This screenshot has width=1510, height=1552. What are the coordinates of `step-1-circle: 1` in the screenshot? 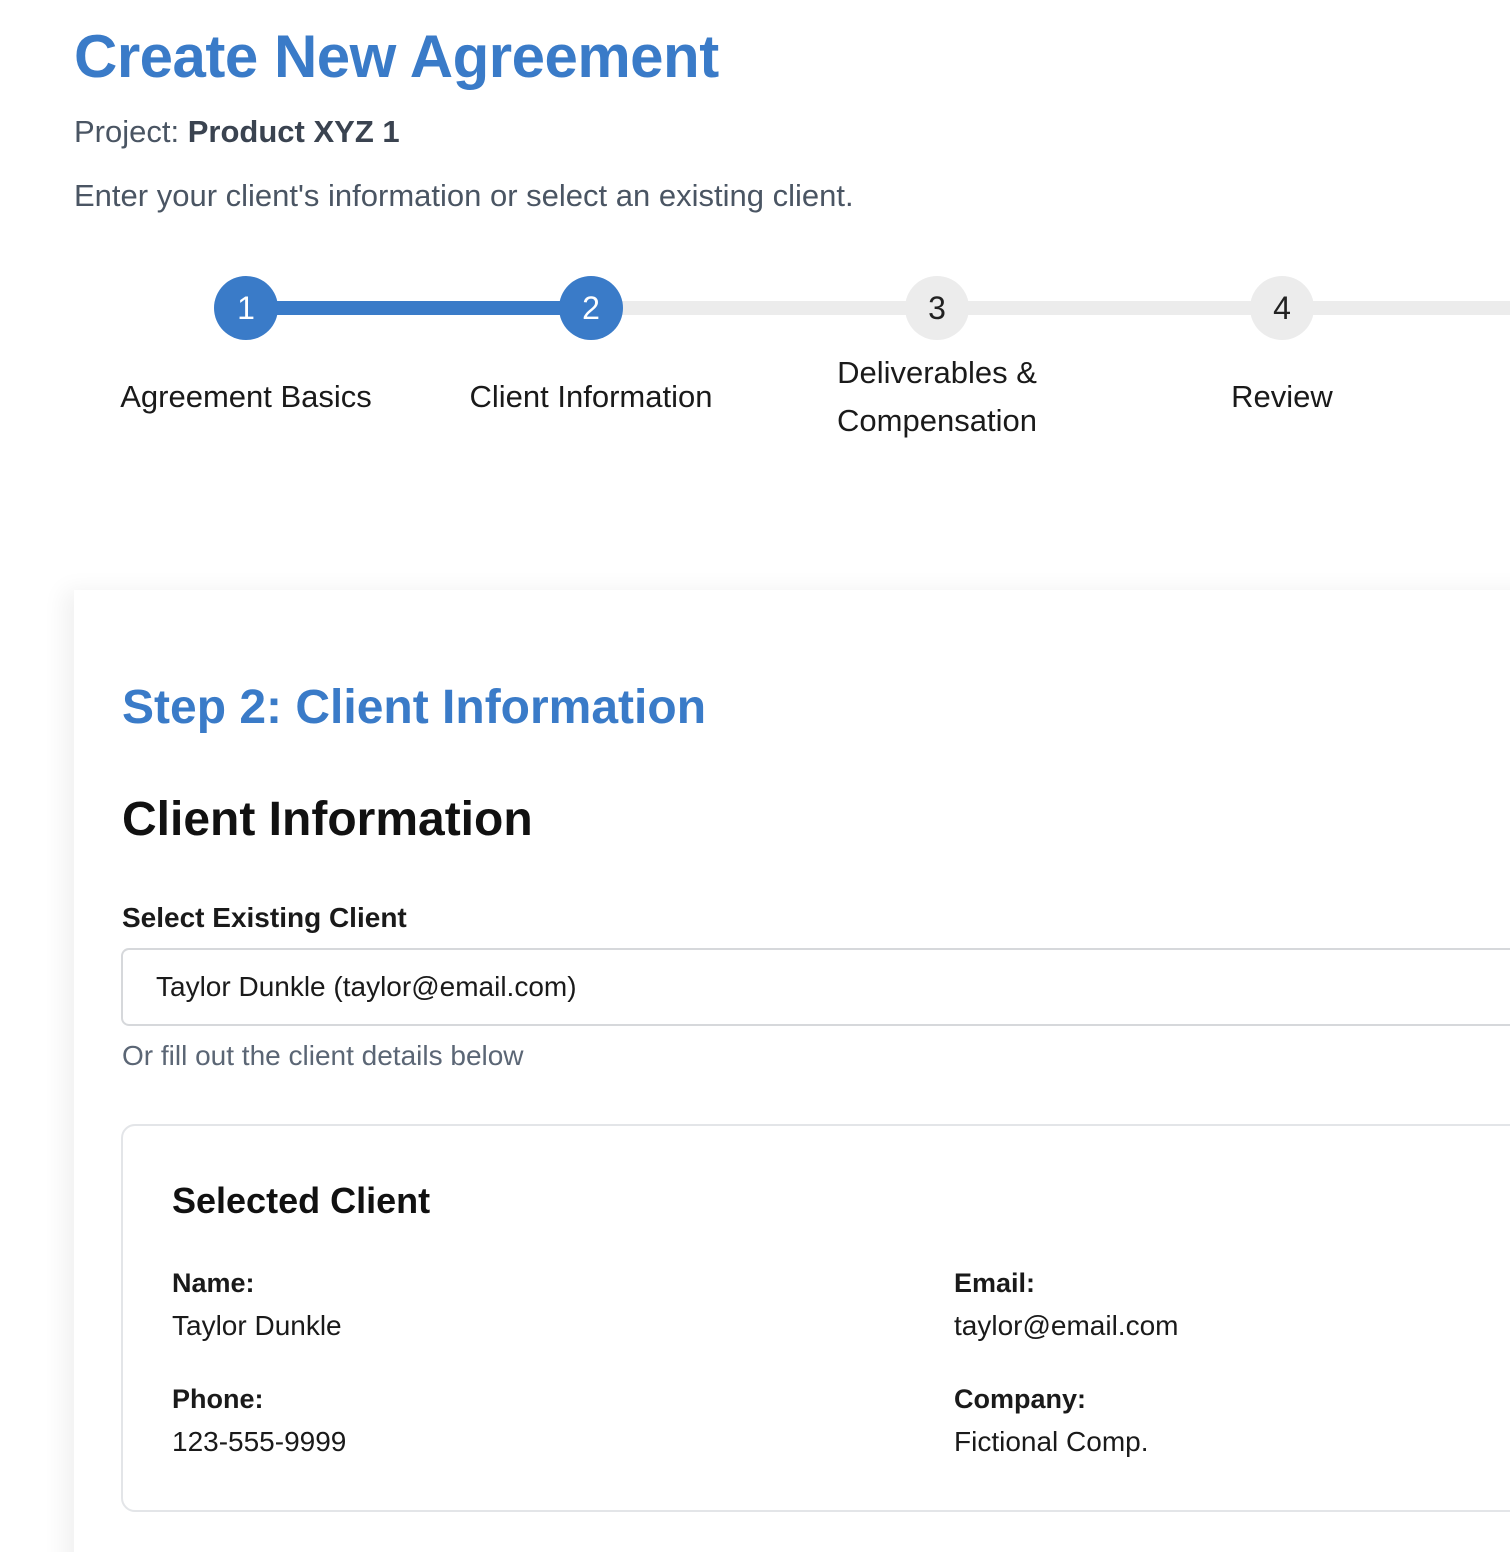 It's located at (246, 308).